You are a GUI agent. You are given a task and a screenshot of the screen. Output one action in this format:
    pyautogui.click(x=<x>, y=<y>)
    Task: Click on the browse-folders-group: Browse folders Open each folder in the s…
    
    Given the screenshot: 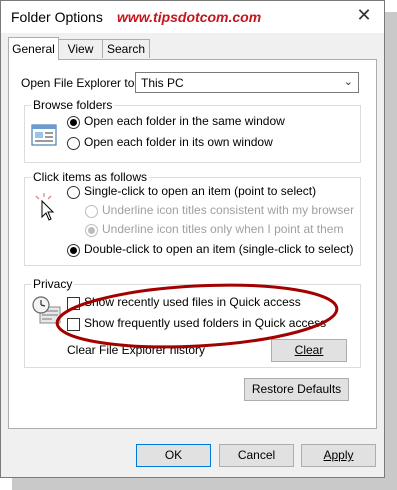 What is the action you would take?
    pyautogui.click(x=192, y=130)
    